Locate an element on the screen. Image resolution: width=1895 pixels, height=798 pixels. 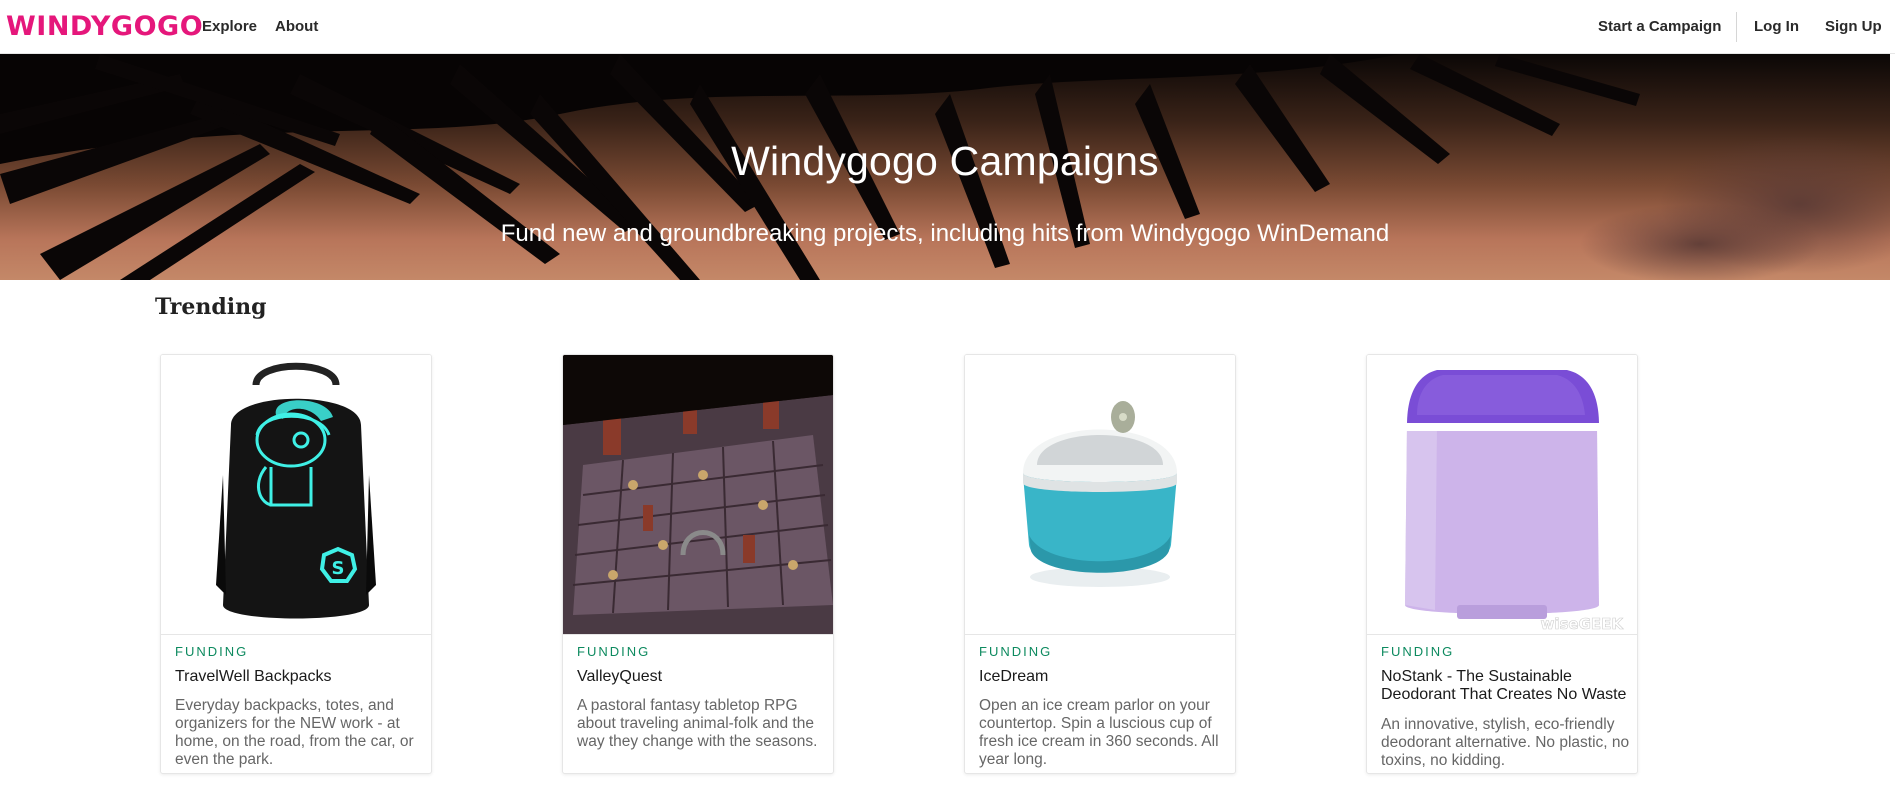
watermark-text: wiseGEEK is located at coordinates (1582, 624).